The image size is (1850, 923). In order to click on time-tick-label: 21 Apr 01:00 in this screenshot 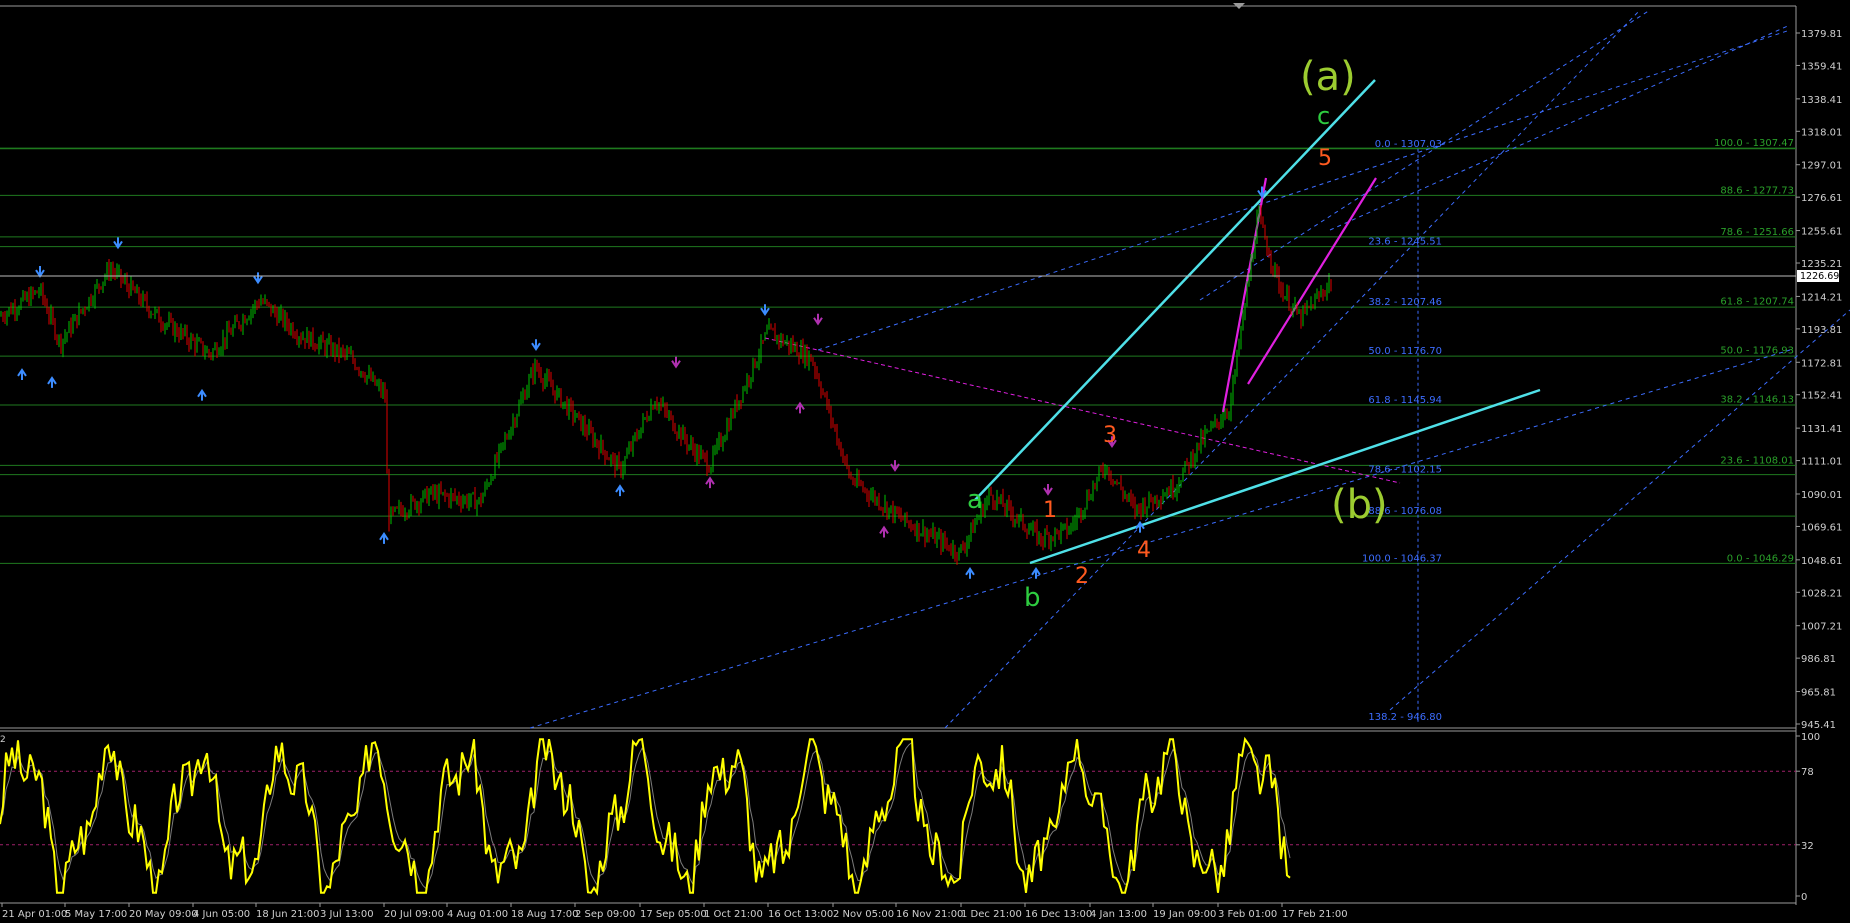, I will do `click(34, 914)`.